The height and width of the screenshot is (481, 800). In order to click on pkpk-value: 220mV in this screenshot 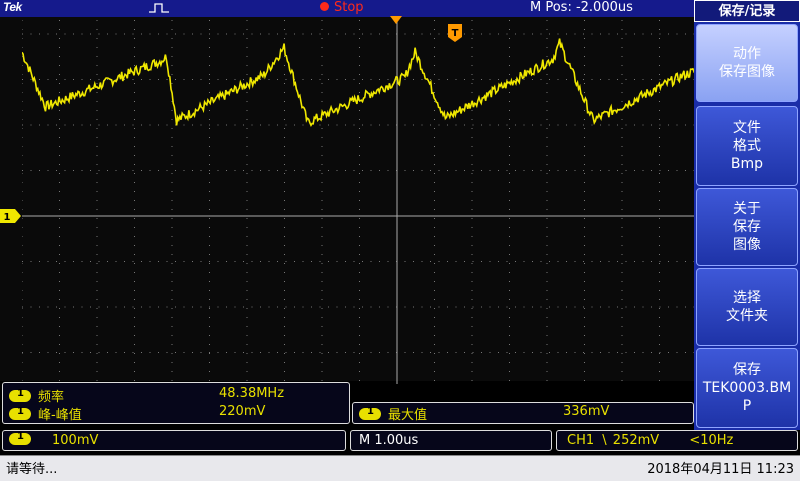, I will do `click(242, 411)`.